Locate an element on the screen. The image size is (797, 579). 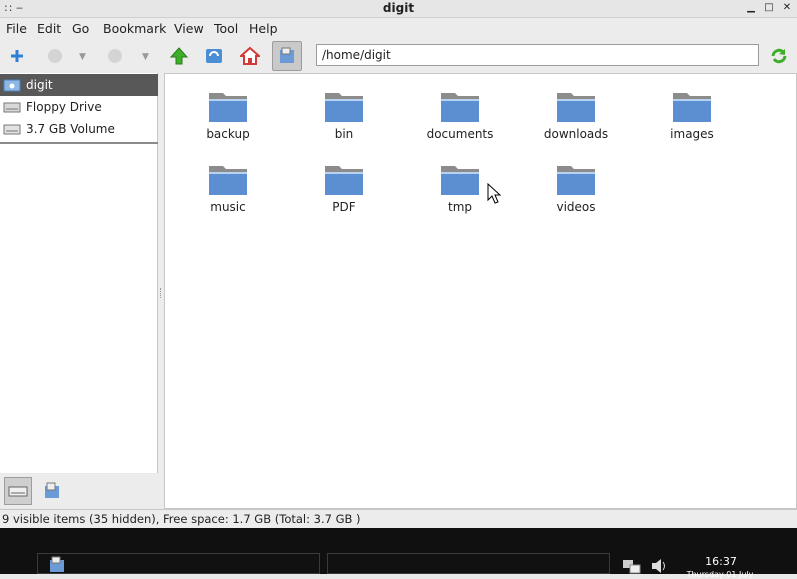
file-name: videos is located at coordinates (576, 207).